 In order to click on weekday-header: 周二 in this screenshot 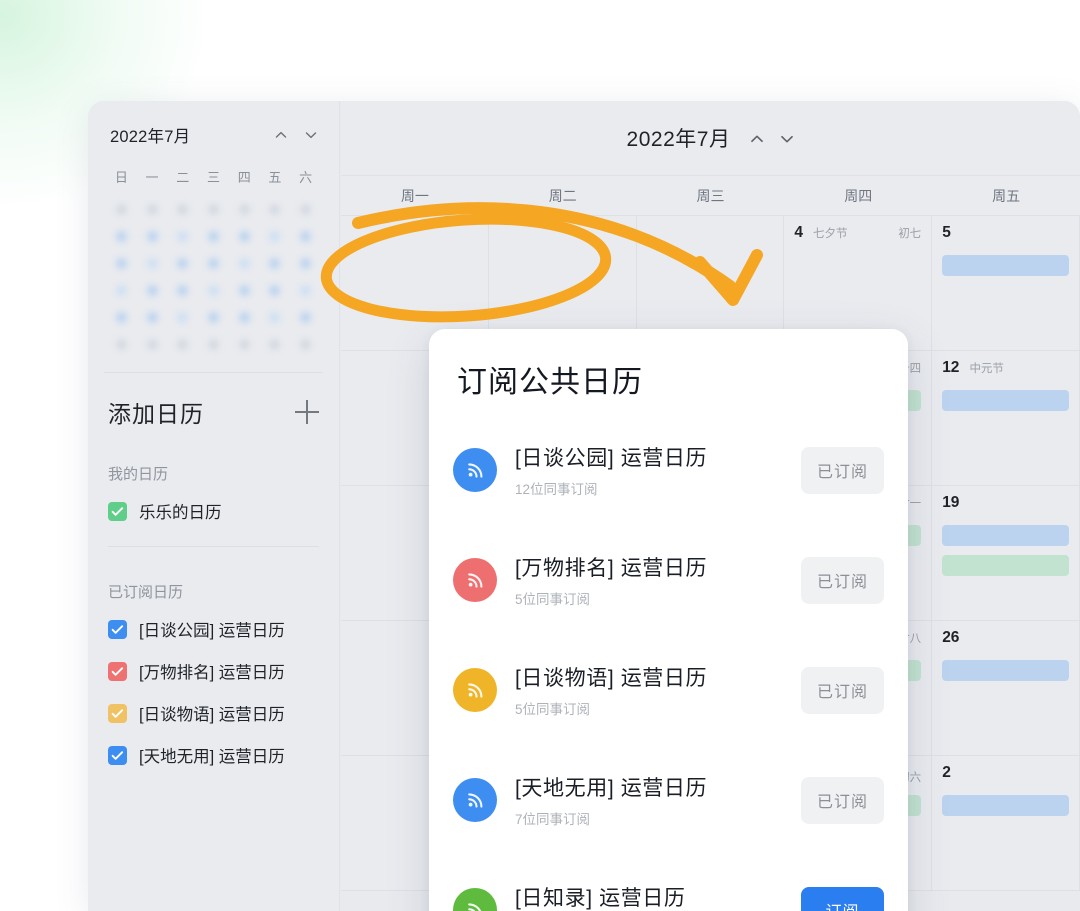, I will do `click(562, 195)`.